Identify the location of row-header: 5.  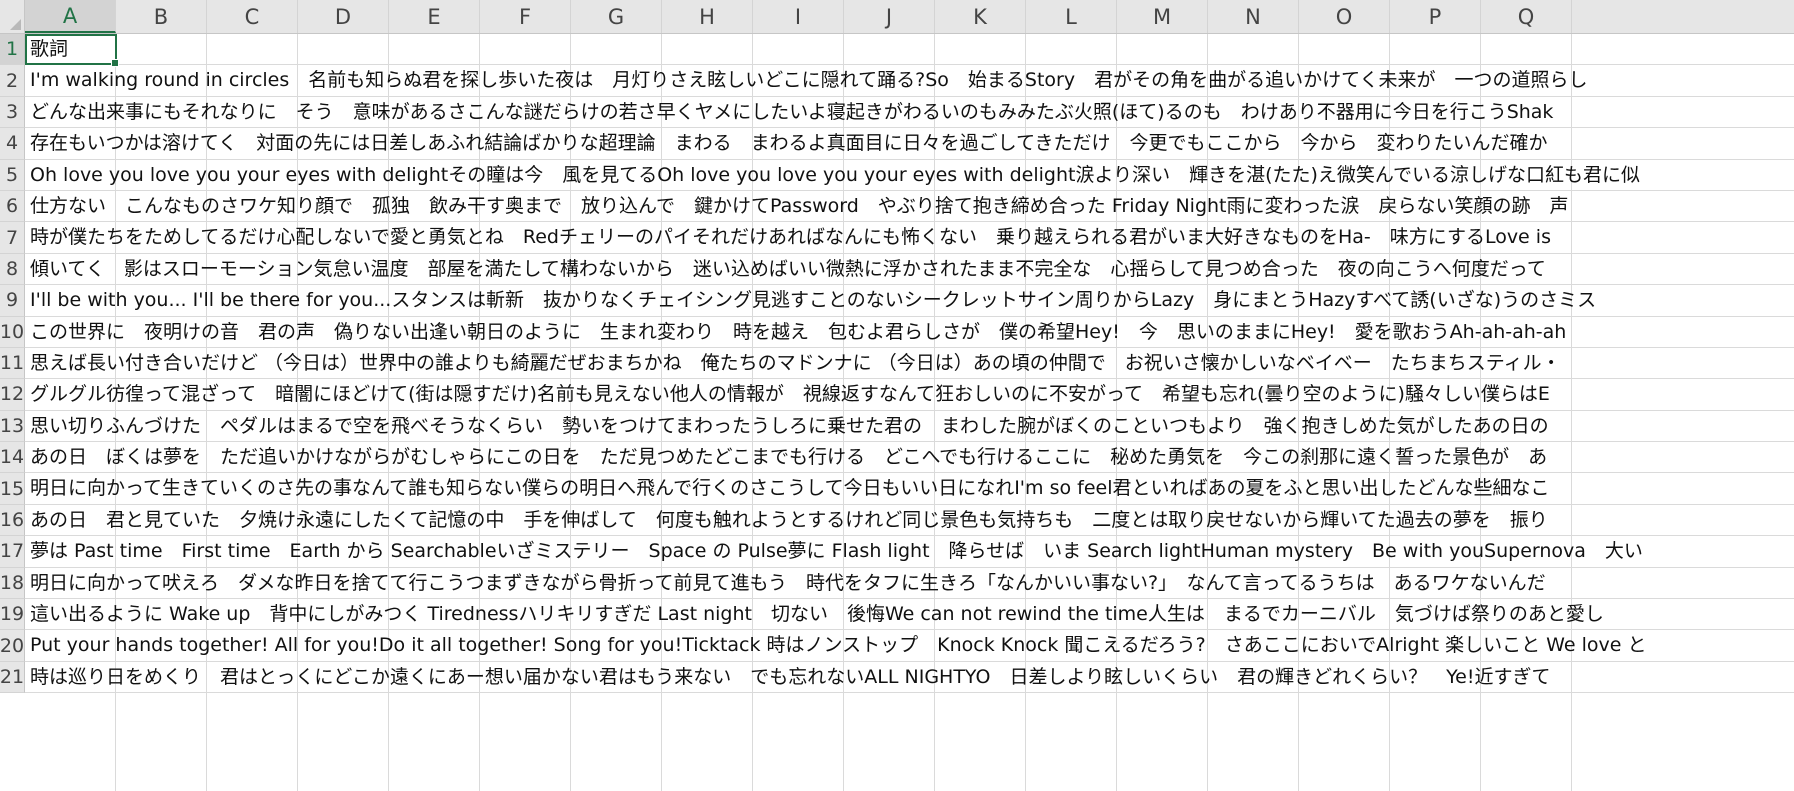
(12, 175).